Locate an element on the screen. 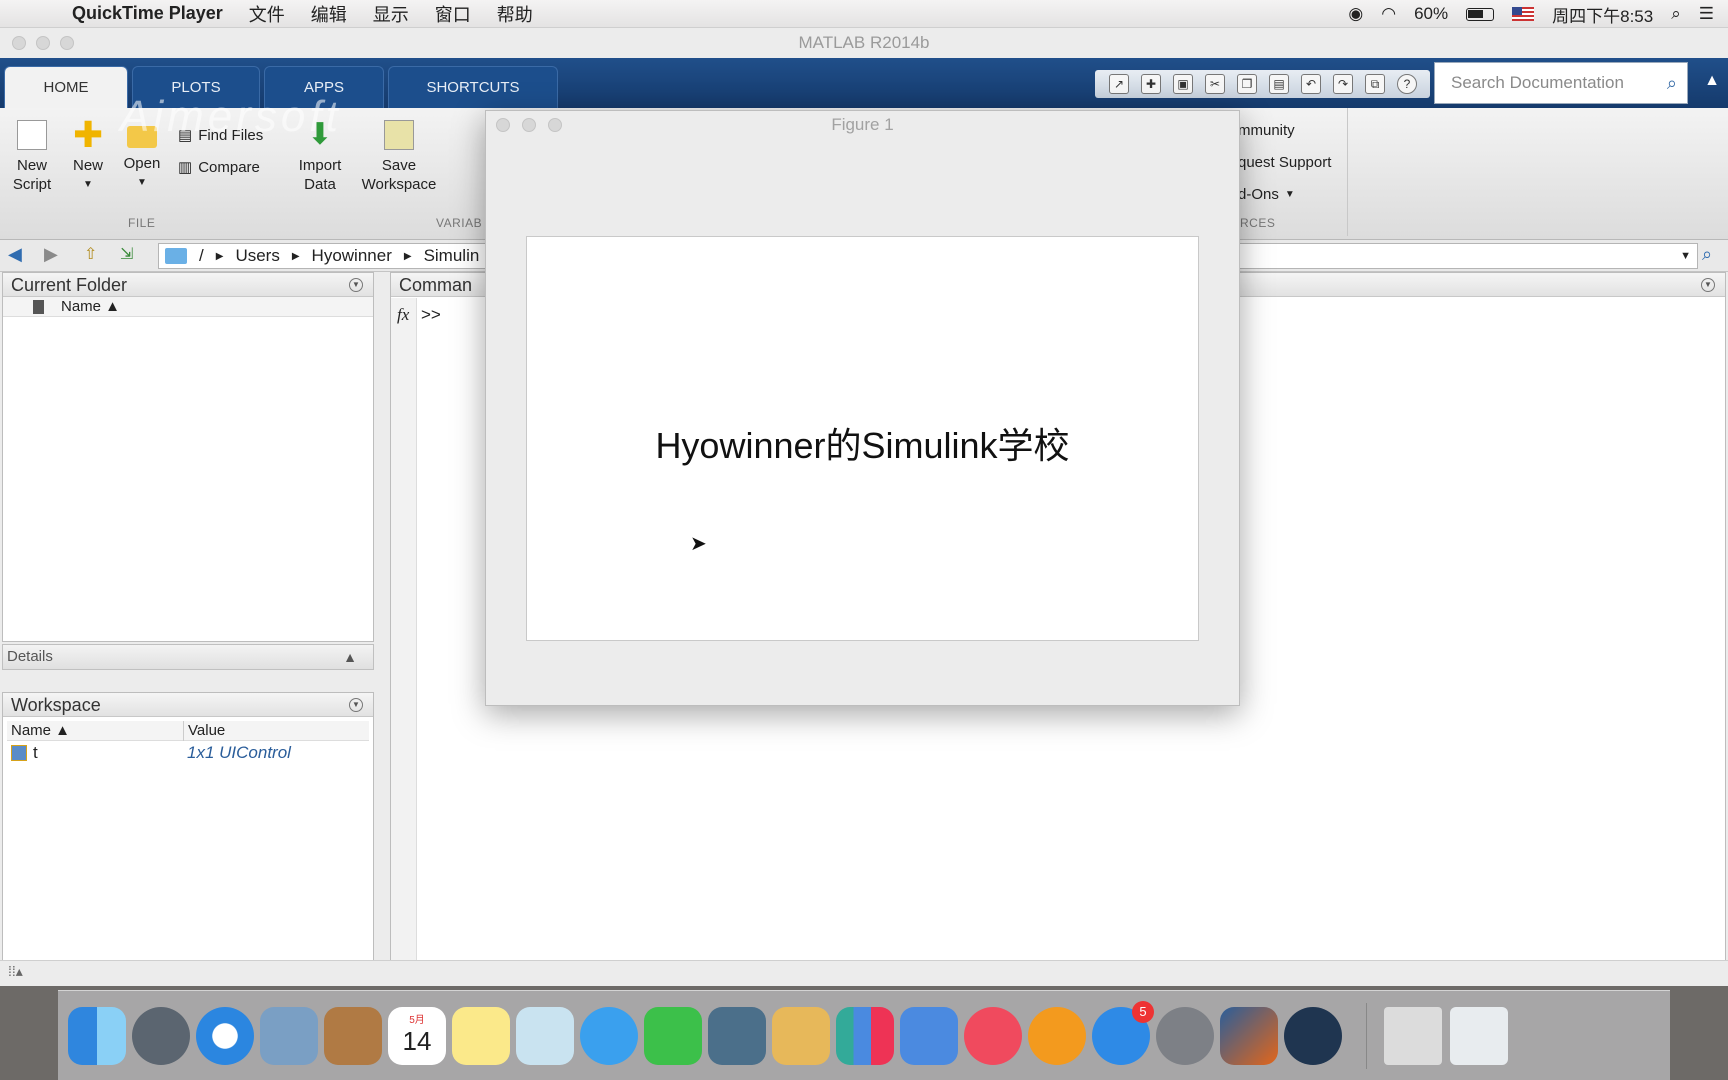 The image size is (1728, 1080). ibooks-icon is located at coordinates (1057, 1036).